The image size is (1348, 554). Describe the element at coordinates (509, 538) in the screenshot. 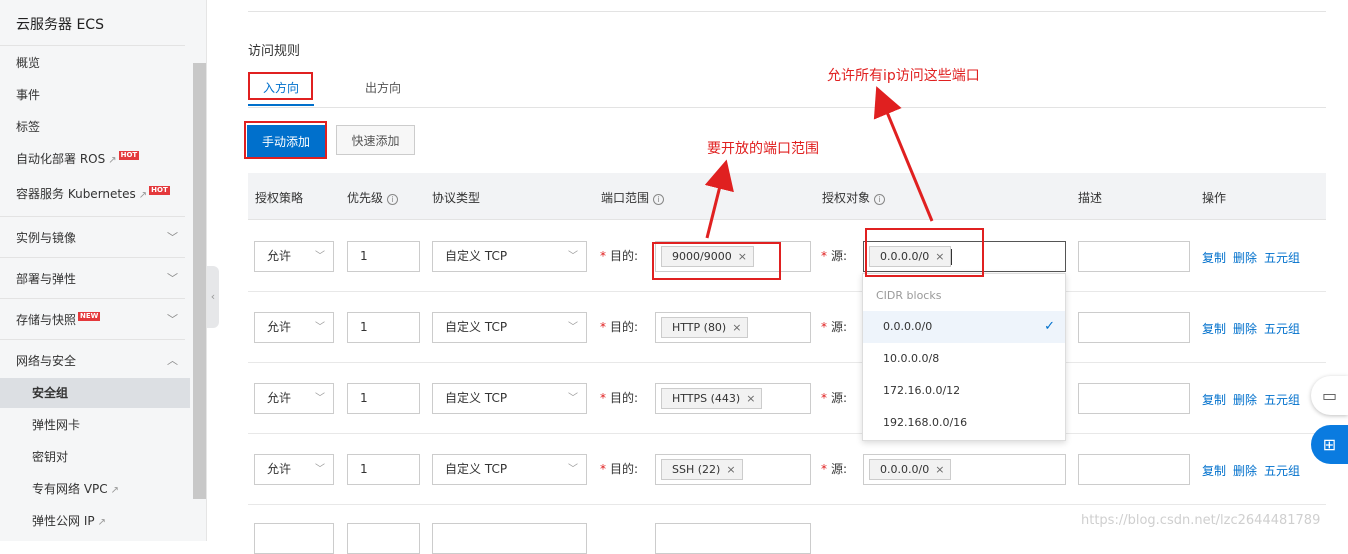

I see `protocol-select` at that location.